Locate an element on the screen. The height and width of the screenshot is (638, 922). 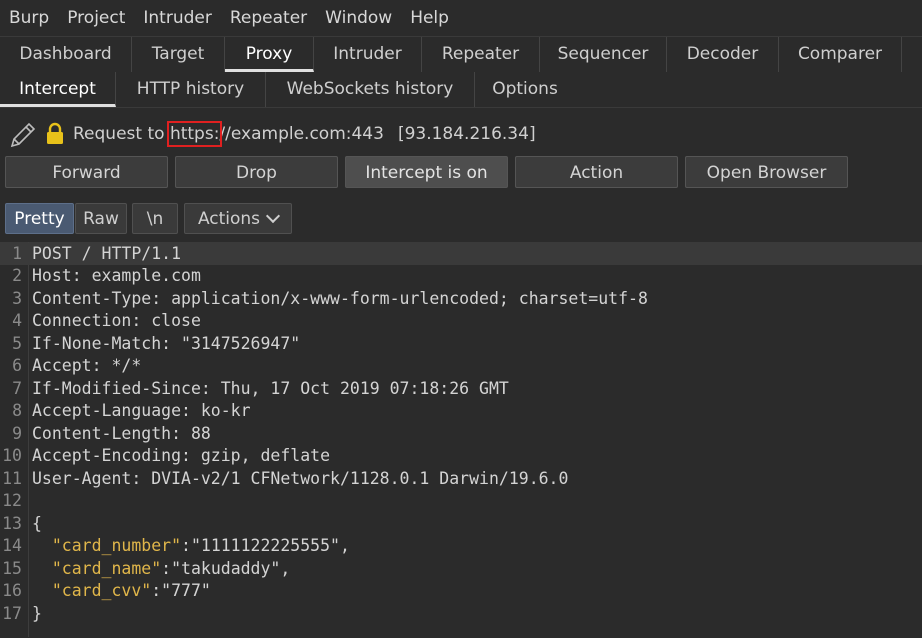
line-text: Host: example.com is located at coordinates (116, 275).